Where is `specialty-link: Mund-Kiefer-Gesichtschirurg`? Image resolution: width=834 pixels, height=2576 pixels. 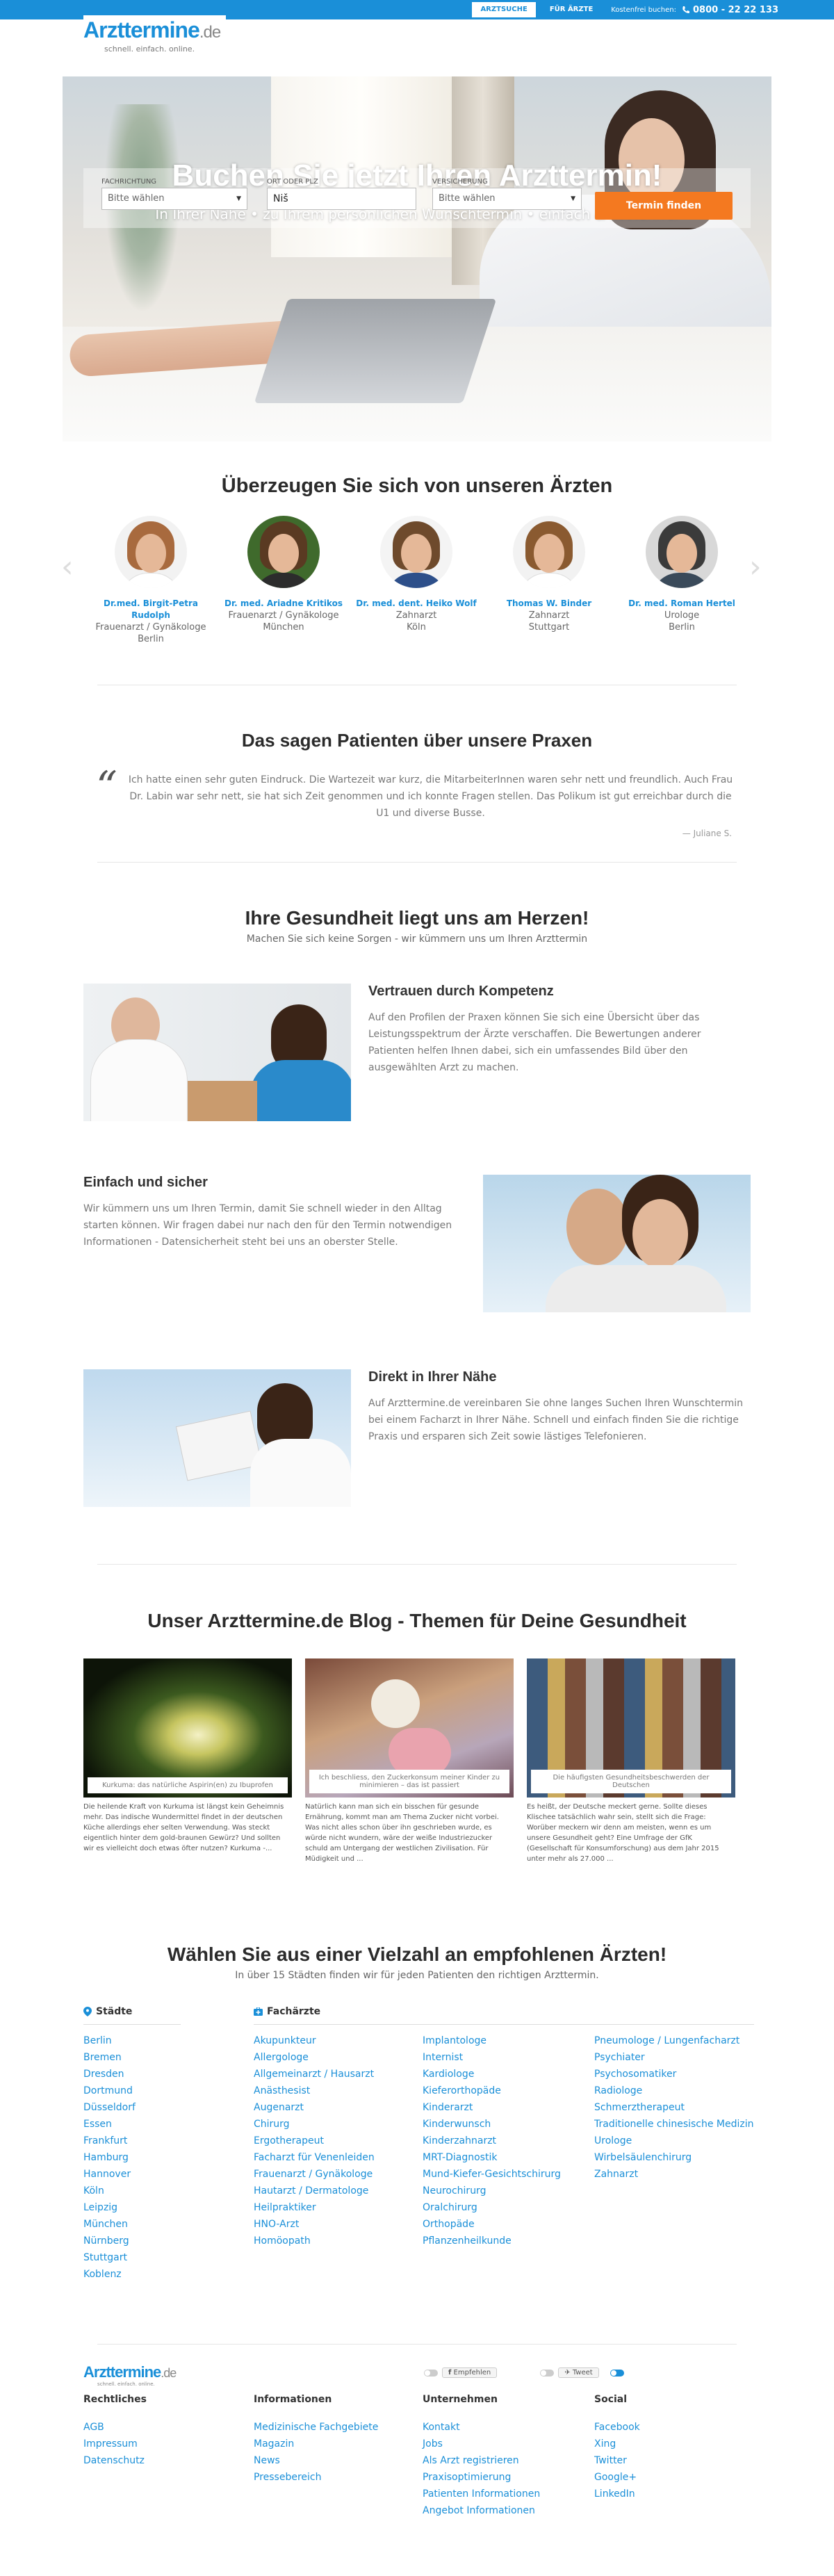
specialty-link: Mund-Kiefer-Gesichtschirurg is located at coordinates (492, 2174).